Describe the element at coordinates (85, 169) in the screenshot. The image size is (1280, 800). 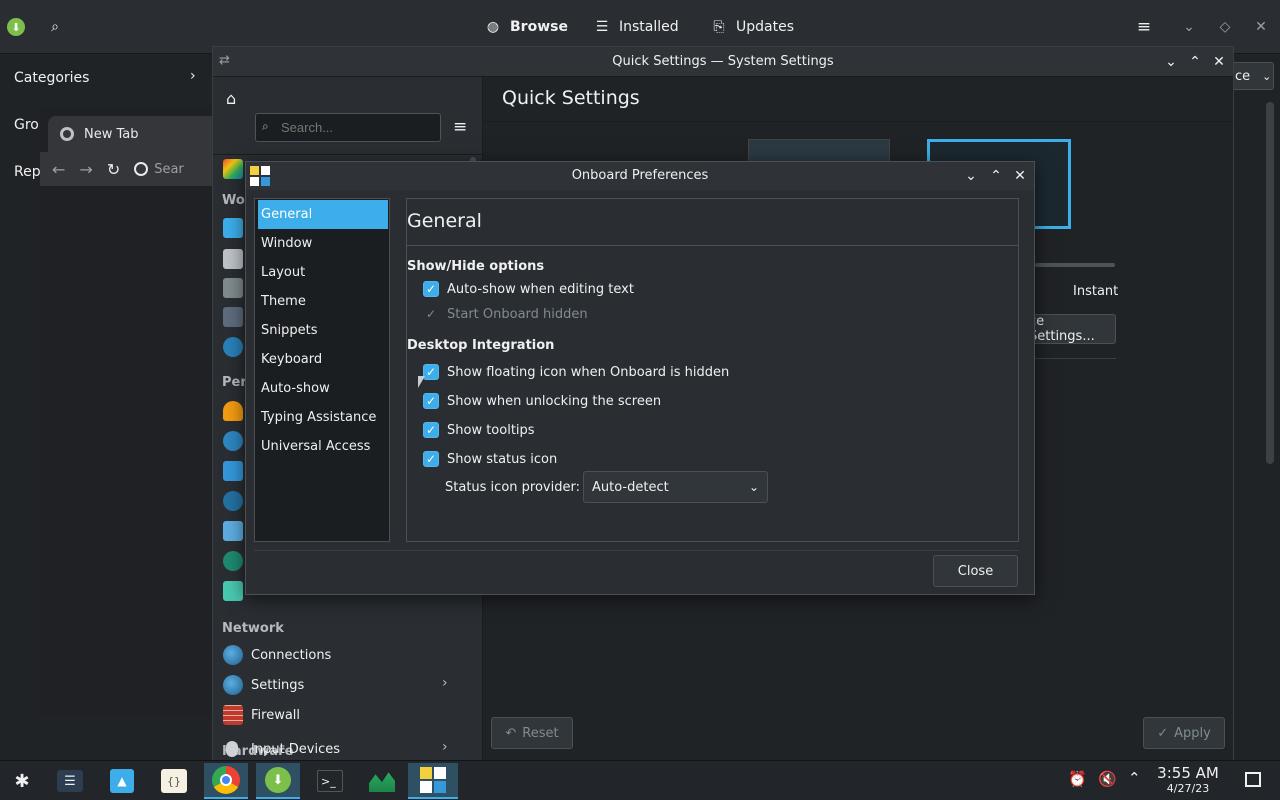
I see `forward-icon: →` at that location.